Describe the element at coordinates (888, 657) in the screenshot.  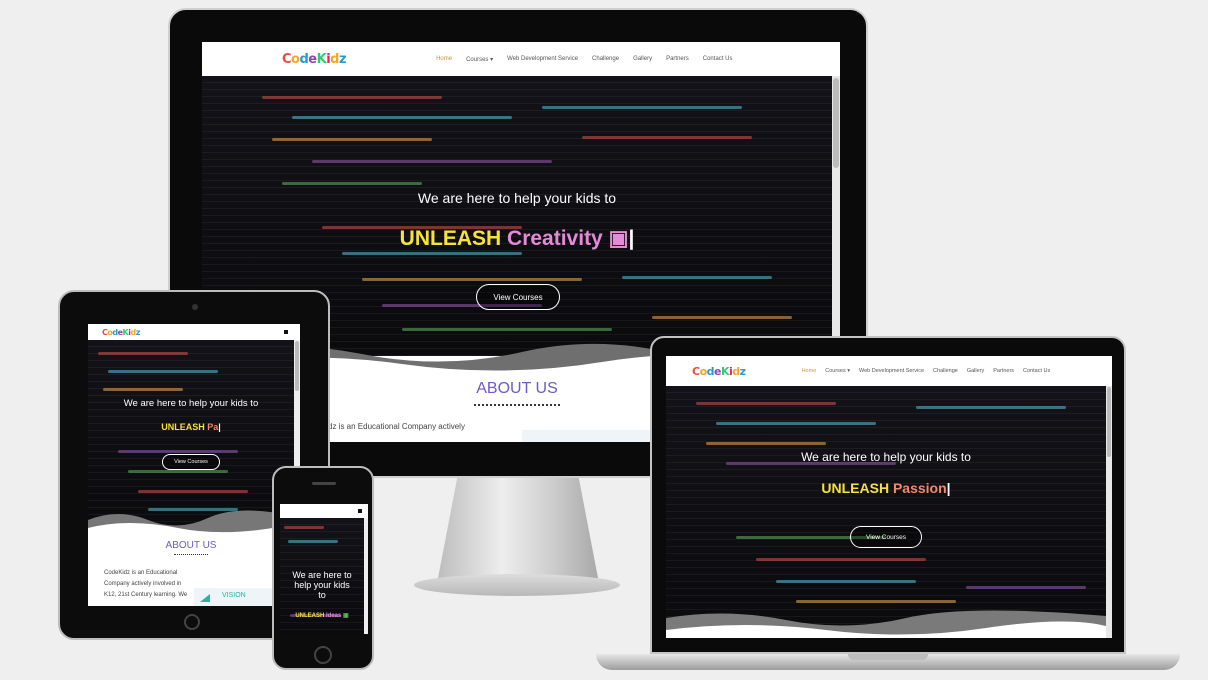
I see `laptop-notch` at that location.